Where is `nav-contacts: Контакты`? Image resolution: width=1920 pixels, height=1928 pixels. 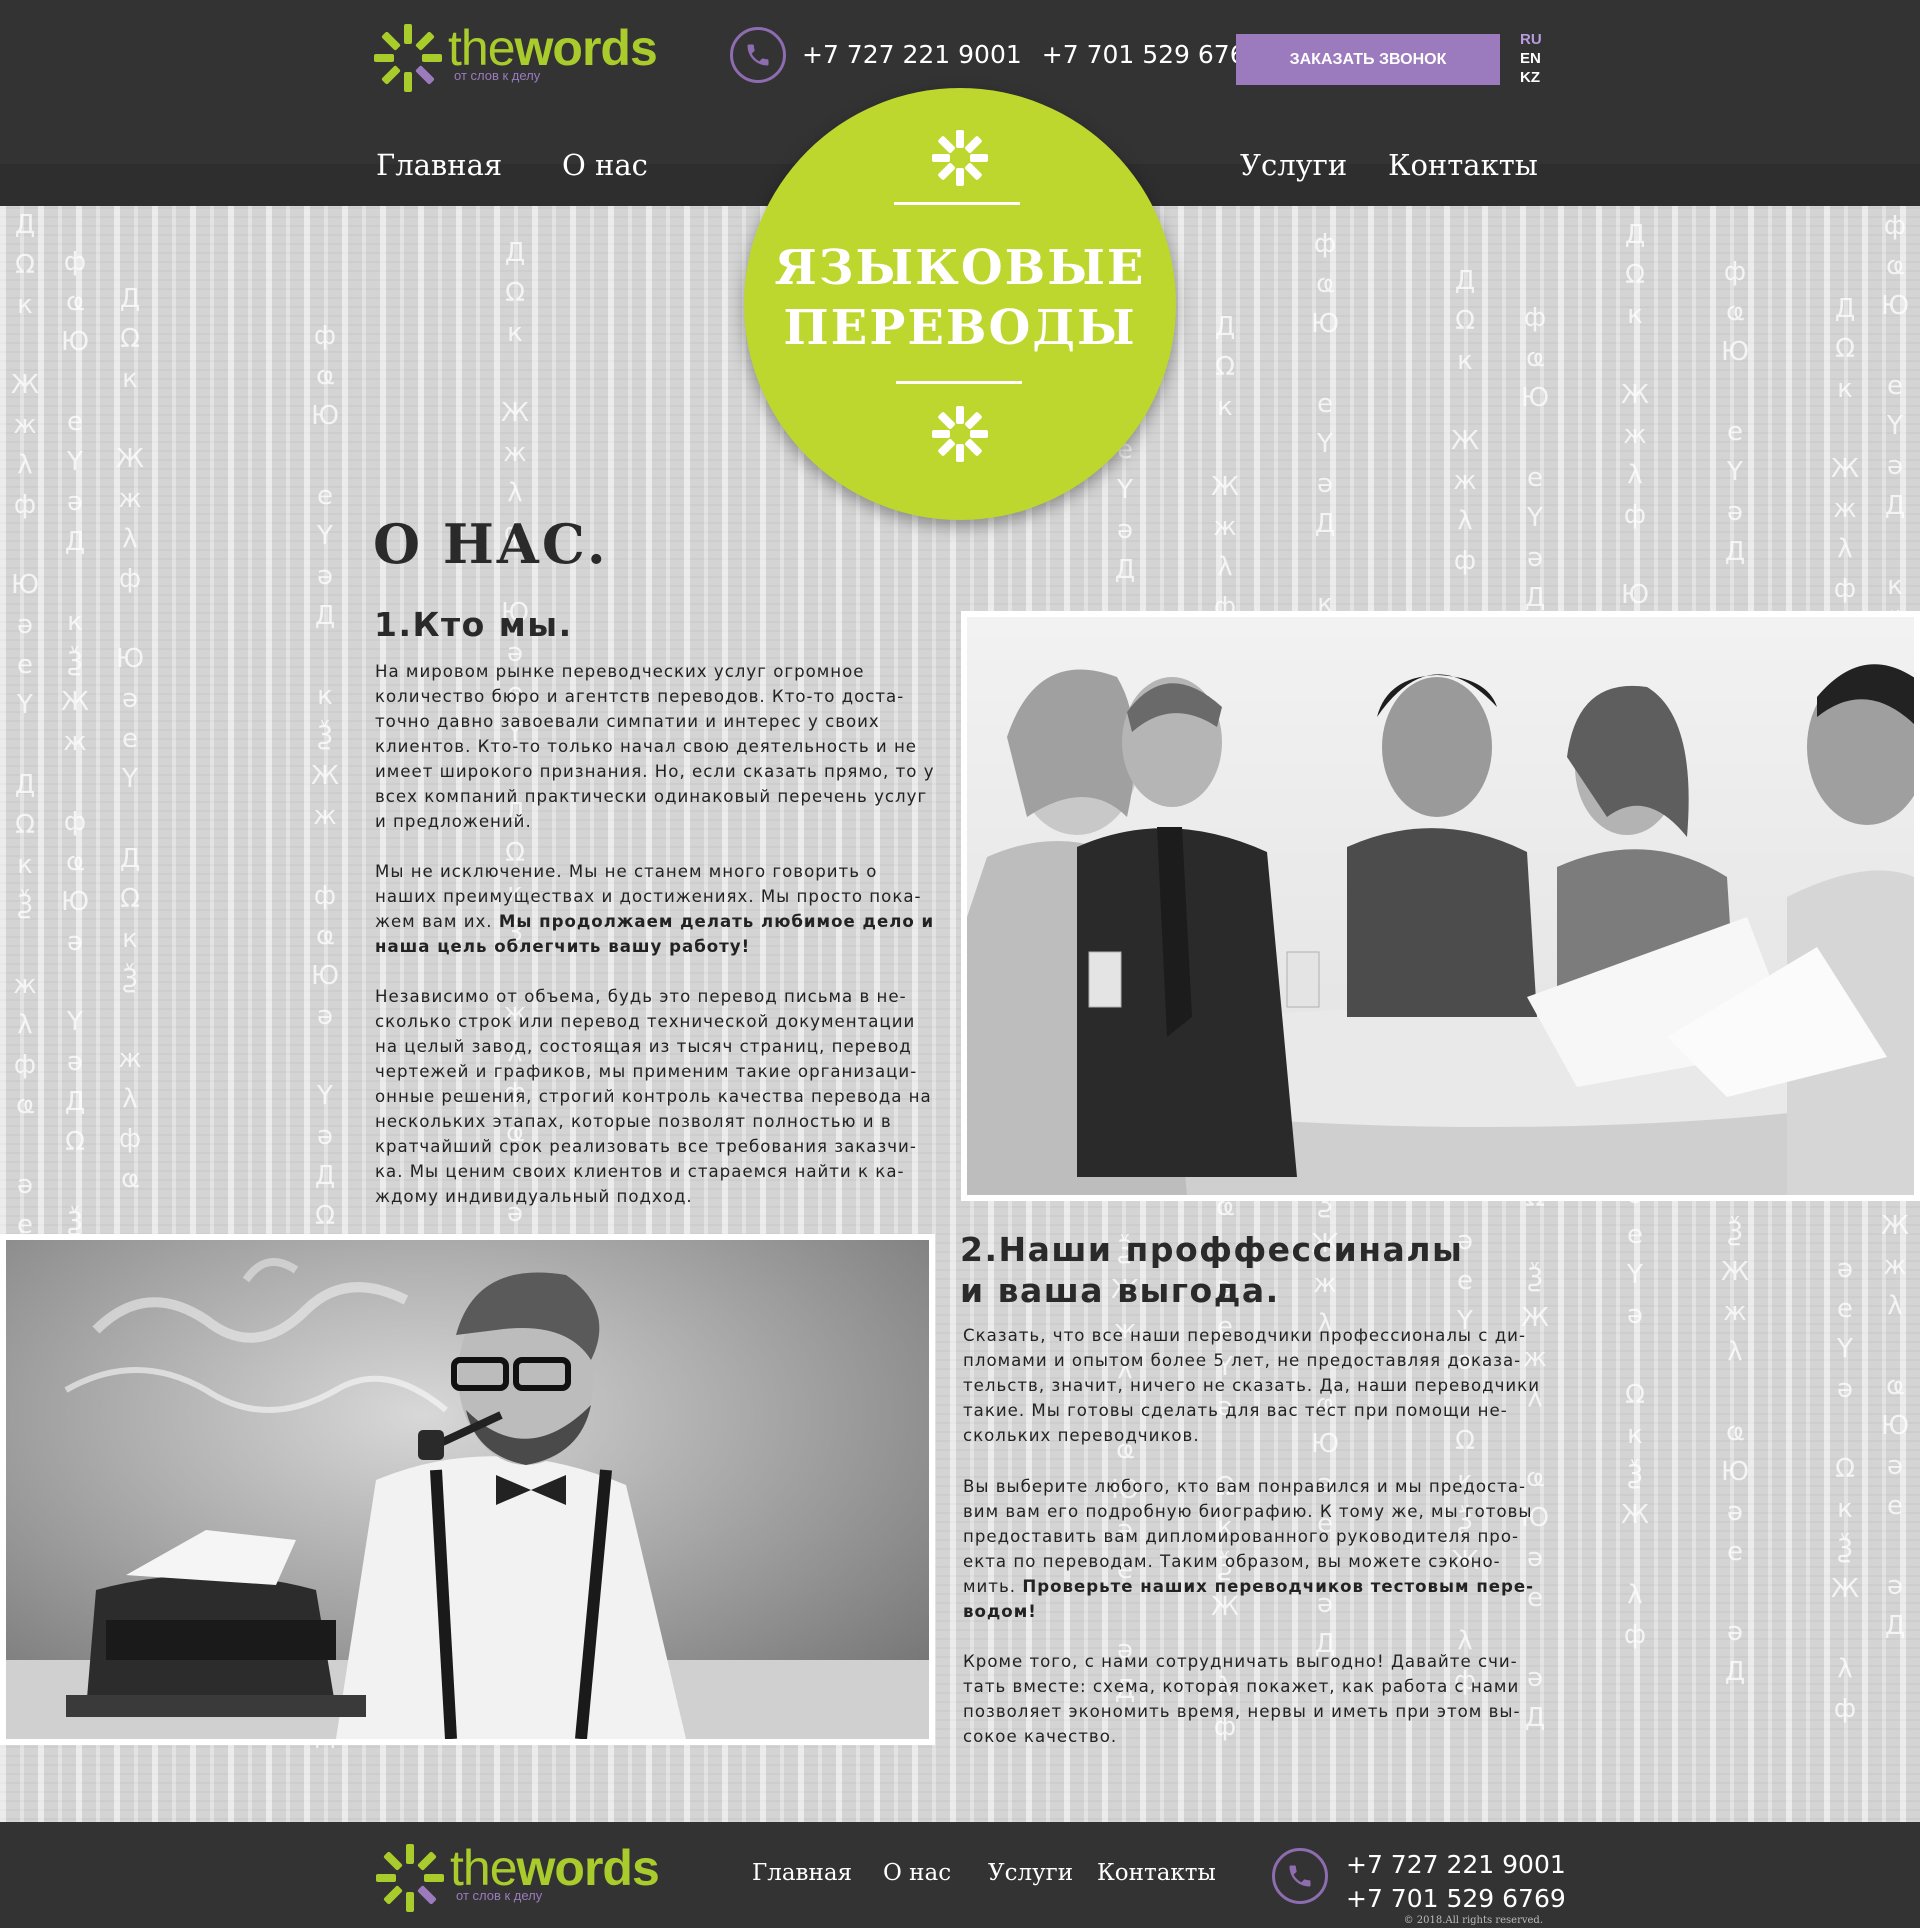 nav-contacts: Контакты is located at coordinates (1463, 165).